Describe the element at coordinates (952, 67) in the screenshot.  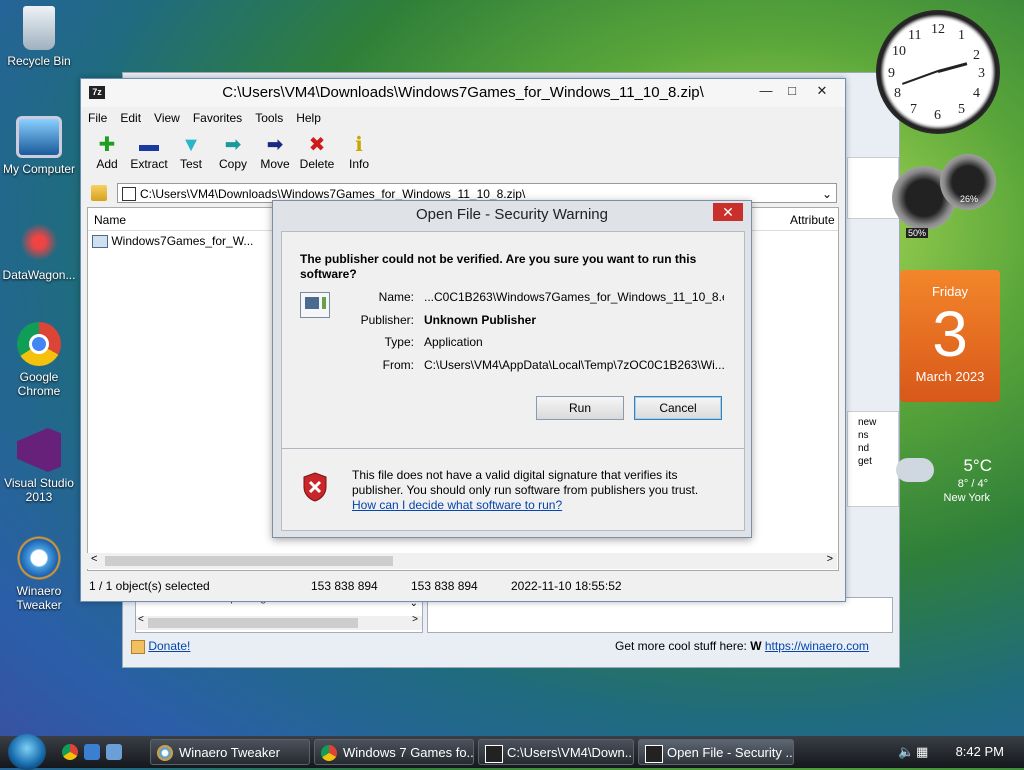
I see `clock-hand-hour` at that location.